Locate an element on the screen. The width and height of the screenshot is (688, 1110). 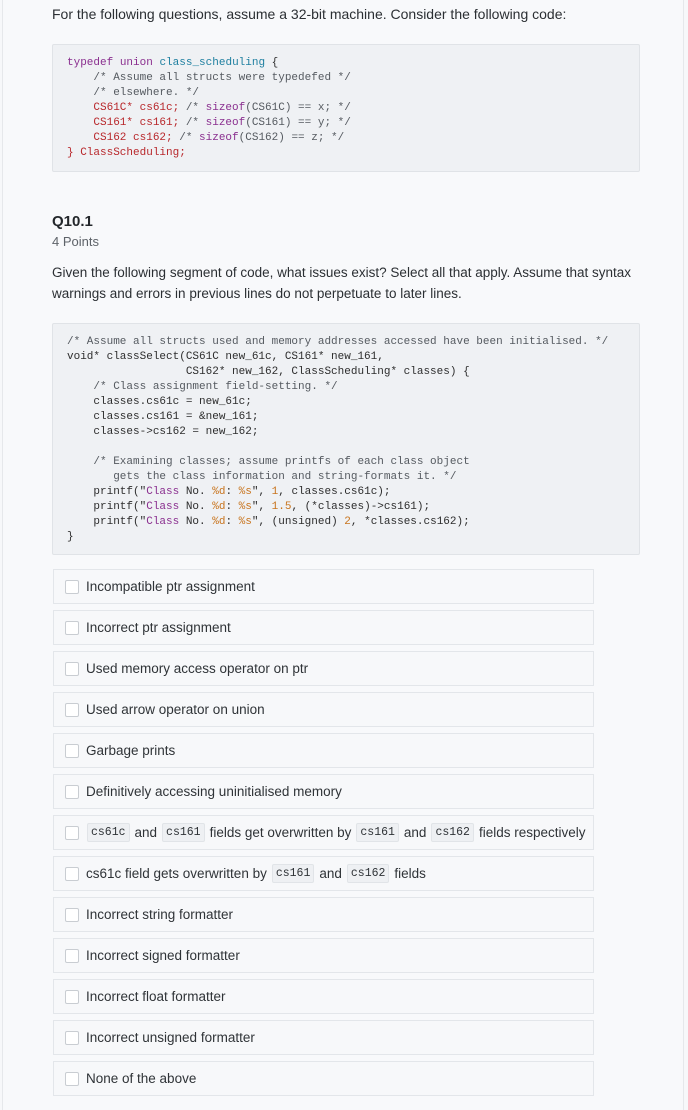
option-label: fields get overwritten by is located at coordinates (280, 832).